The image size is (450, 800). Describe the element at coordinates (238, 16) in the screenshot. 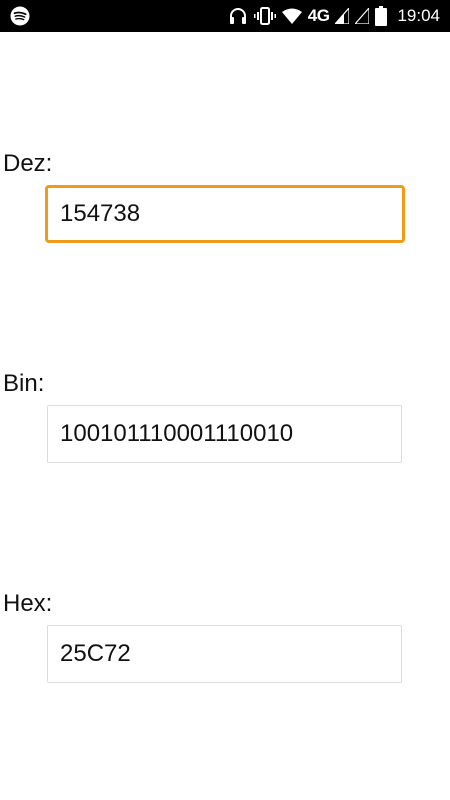

I see `headphones-icon` at that location.